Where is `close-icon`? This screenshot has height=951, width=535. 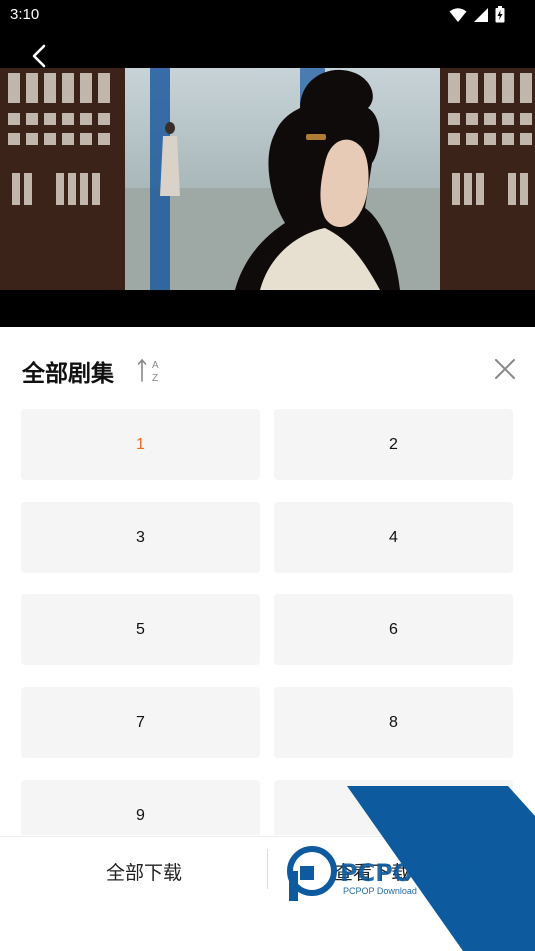 close-icon is located at coordinates (505, 369).